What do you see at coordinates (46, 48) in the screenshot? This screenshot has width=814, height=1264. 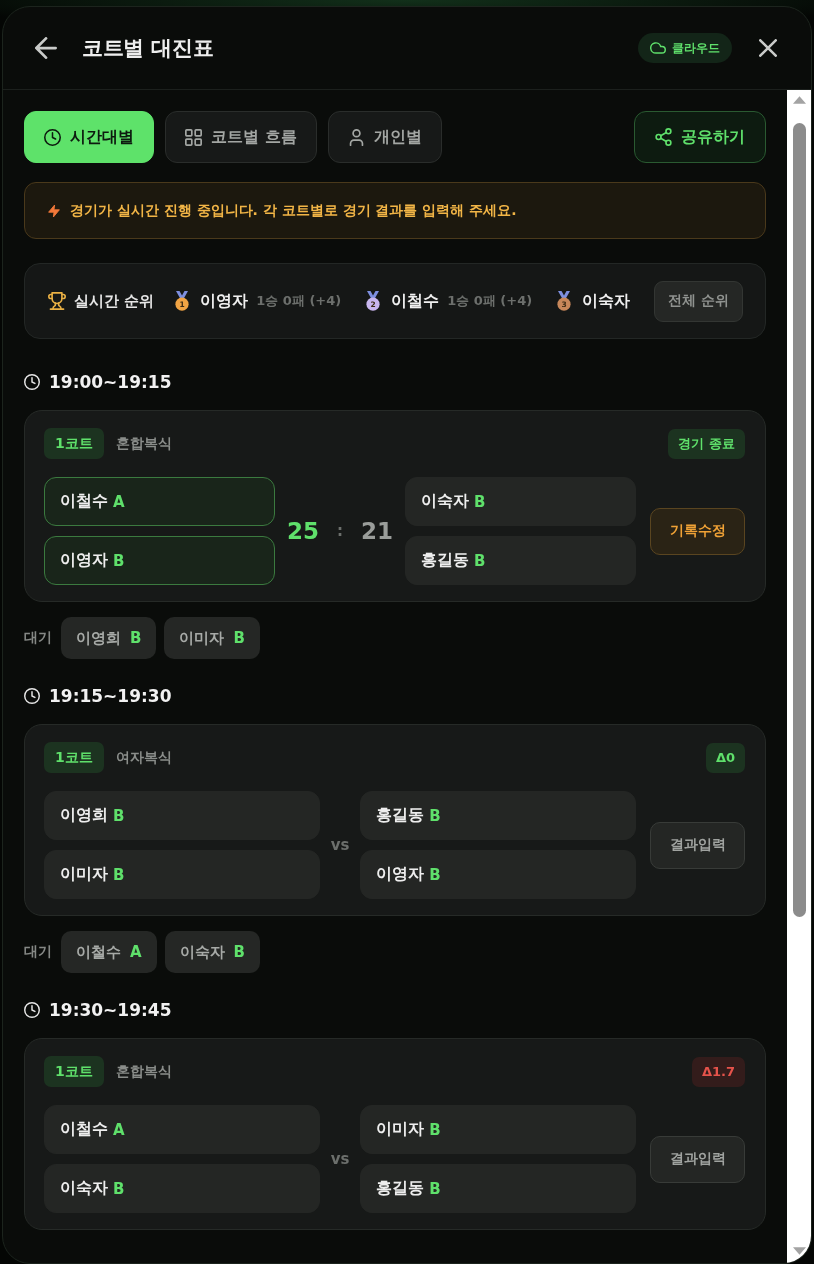 I see `back-arrow-icon` at bounding box center [46, 48].